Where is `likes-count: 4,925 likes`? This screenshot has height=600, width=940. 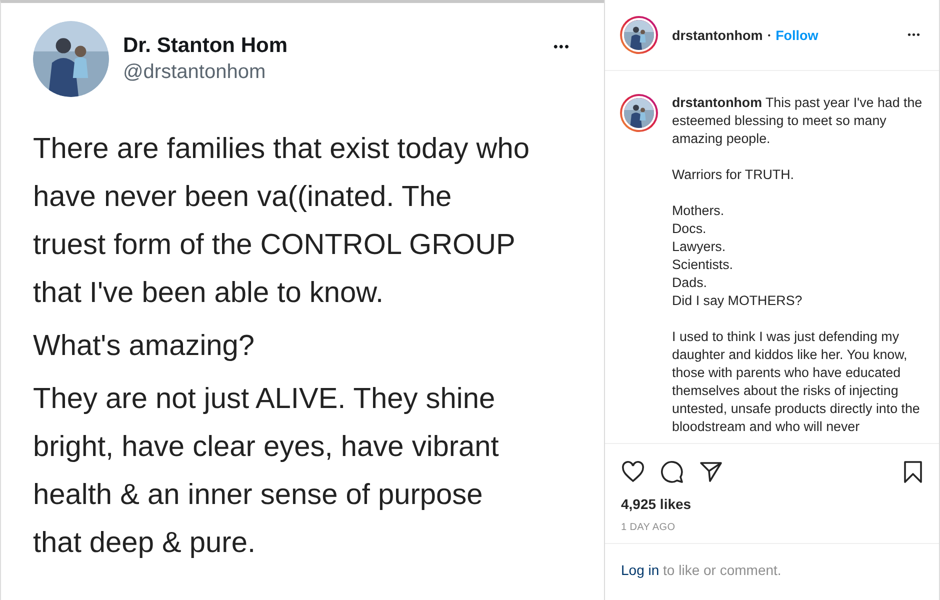 likes-count: 4,925 likes is located at coordinates (656, 501).